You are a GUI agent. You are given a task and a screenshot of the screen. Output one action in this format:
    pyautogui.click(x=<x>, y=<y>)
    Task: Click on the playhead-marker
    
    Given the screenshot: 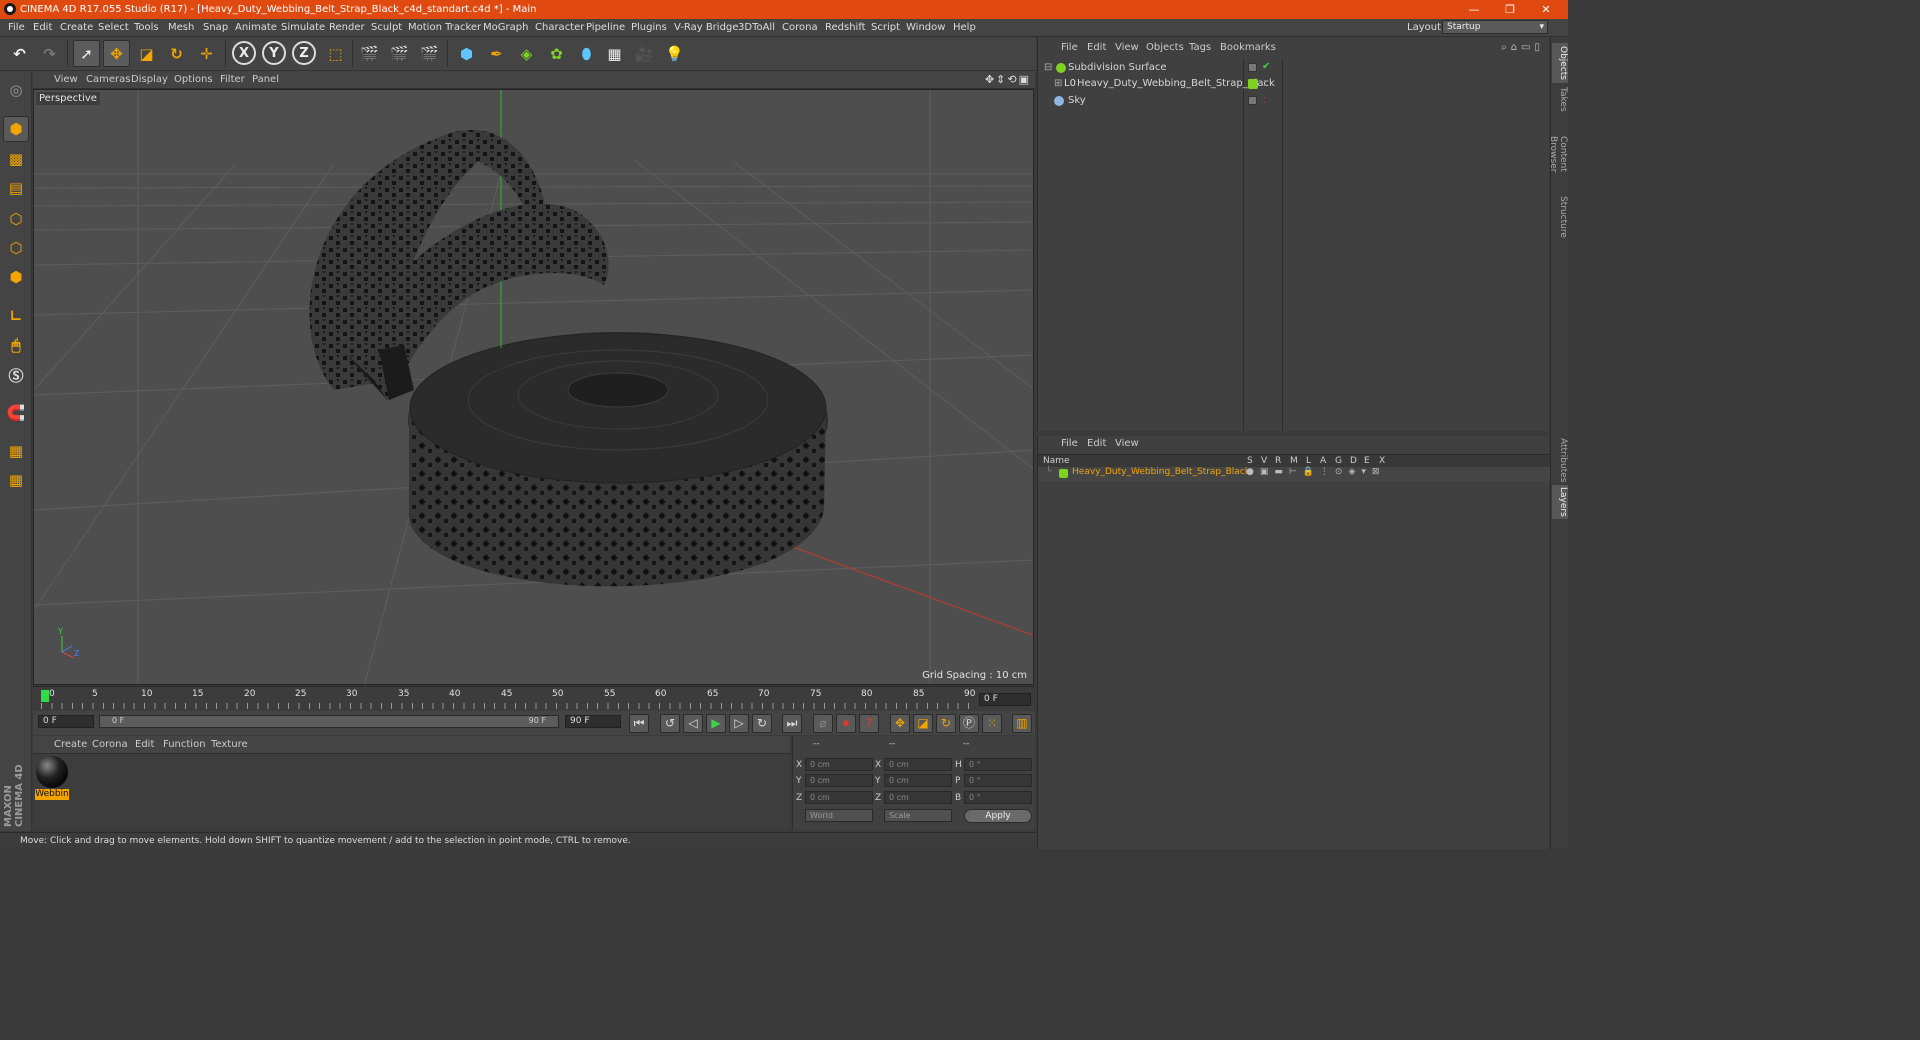 What is the action you would take?
    pyautogui.click(x=45, y=696)
    